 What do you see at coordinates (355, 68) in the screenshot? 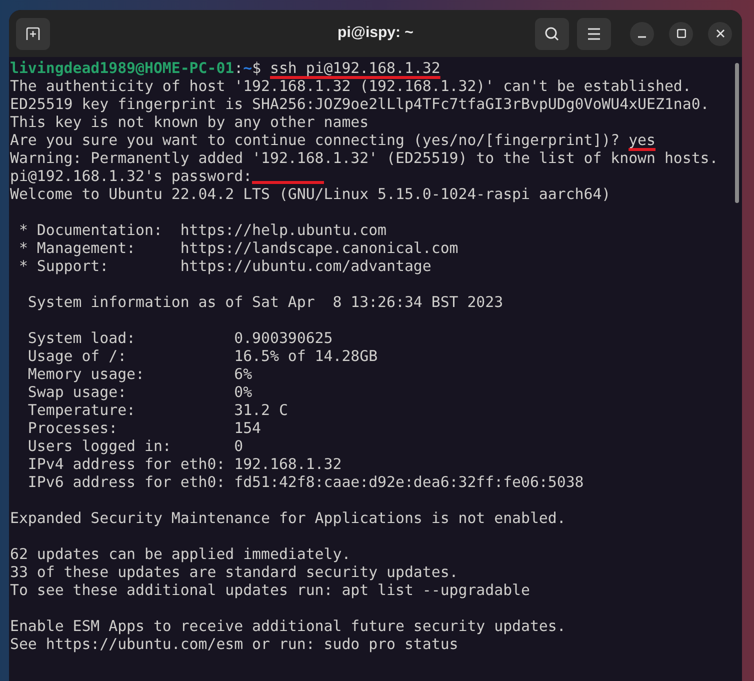
I see `command-text: ssh pi@192.168.1.32` at bounding box center [355, 68].